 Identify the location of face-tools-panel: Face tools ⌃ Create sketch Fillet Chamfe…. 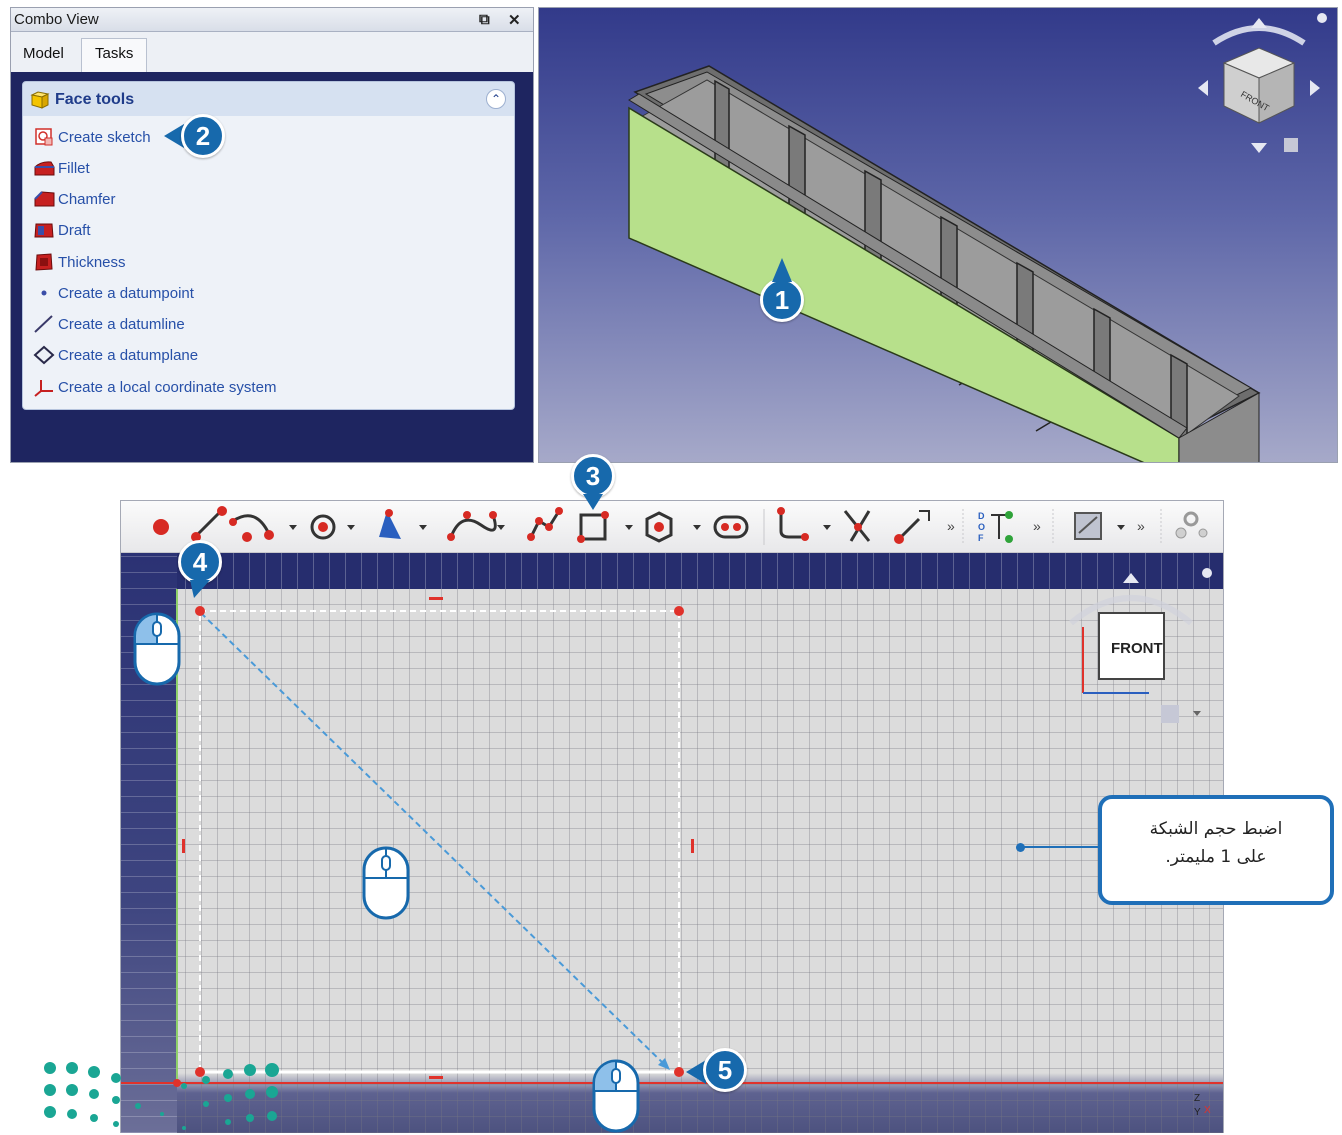
(268, 245).